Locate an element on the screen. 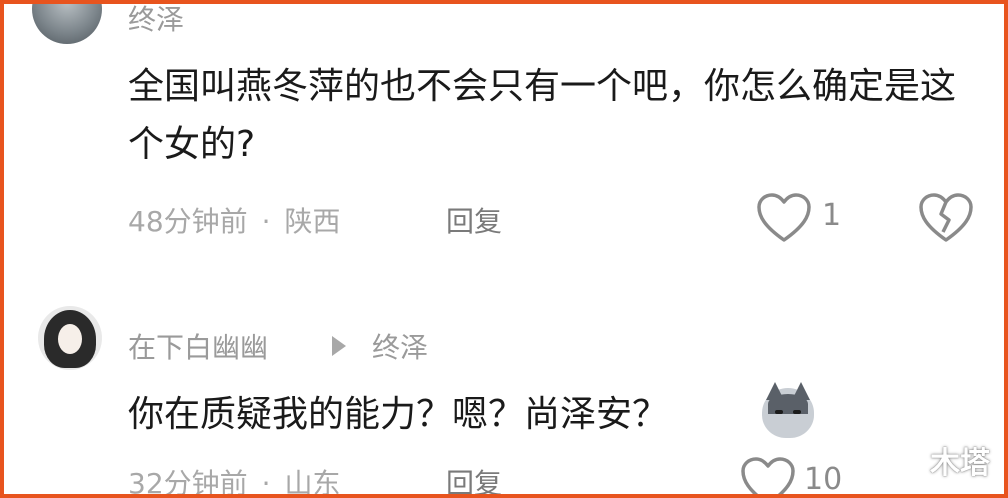 The height and width of the screenshot is (498, 1008). comment-time: 32分钟前 is located at coordinates (188, 480).